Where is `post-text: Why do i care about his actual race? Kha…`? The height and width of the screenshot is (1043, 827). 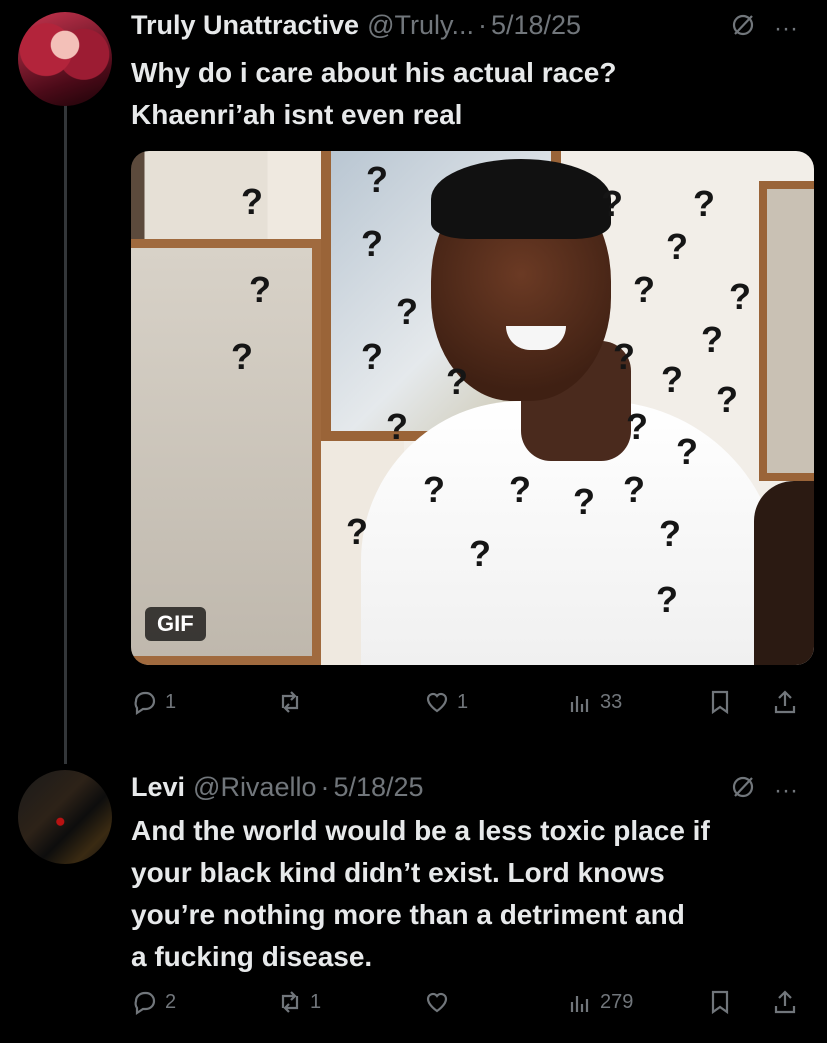 post-text: Why do i care about his actual race? Kha… is located at coordinates (374, 93).